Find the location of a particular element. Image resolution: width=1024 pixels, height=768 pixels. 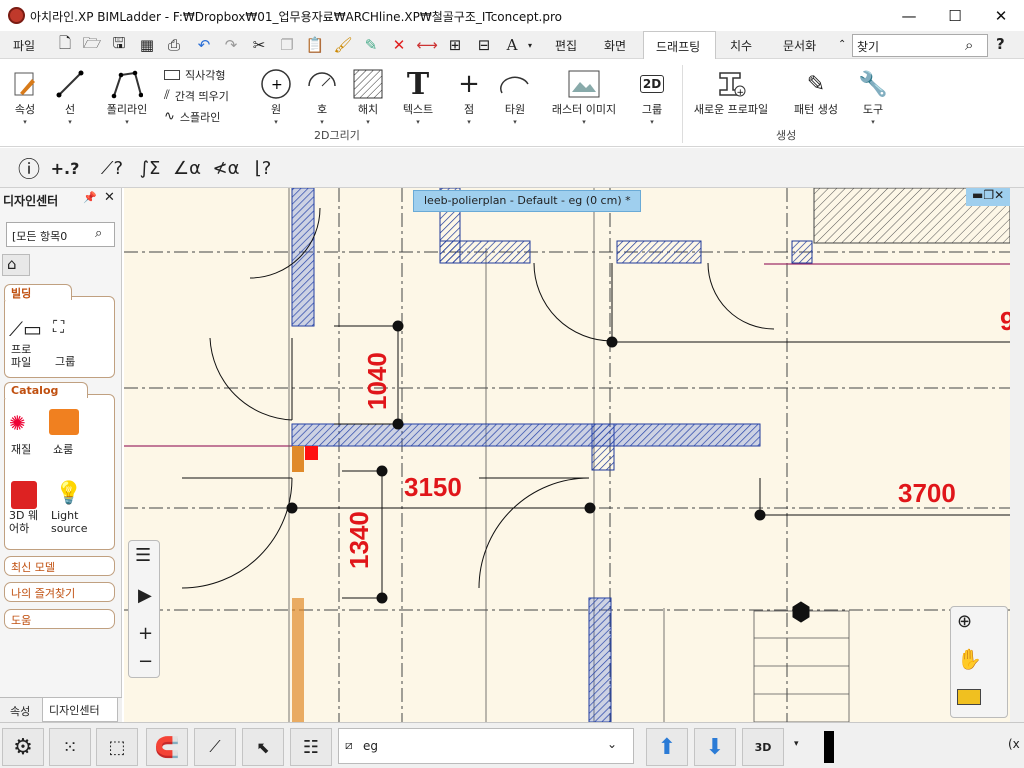

move-down-icon: ⬇ is located at coordinates (715, 747).